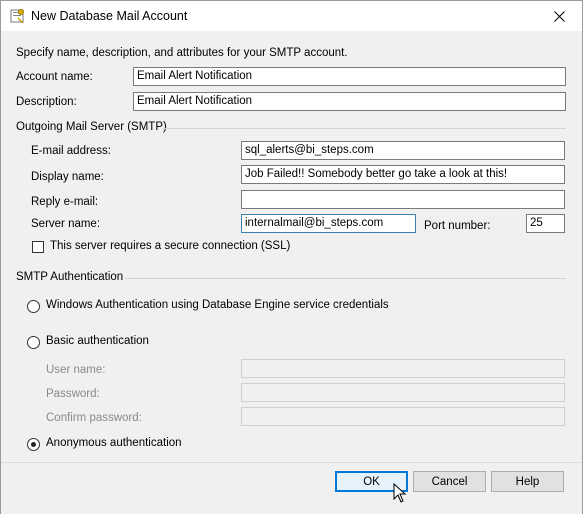 This screenshot has height=515, width=584. Describe the element at coordinates (403, 416) in the screenshot. I see `confirm-password-input` at that location.